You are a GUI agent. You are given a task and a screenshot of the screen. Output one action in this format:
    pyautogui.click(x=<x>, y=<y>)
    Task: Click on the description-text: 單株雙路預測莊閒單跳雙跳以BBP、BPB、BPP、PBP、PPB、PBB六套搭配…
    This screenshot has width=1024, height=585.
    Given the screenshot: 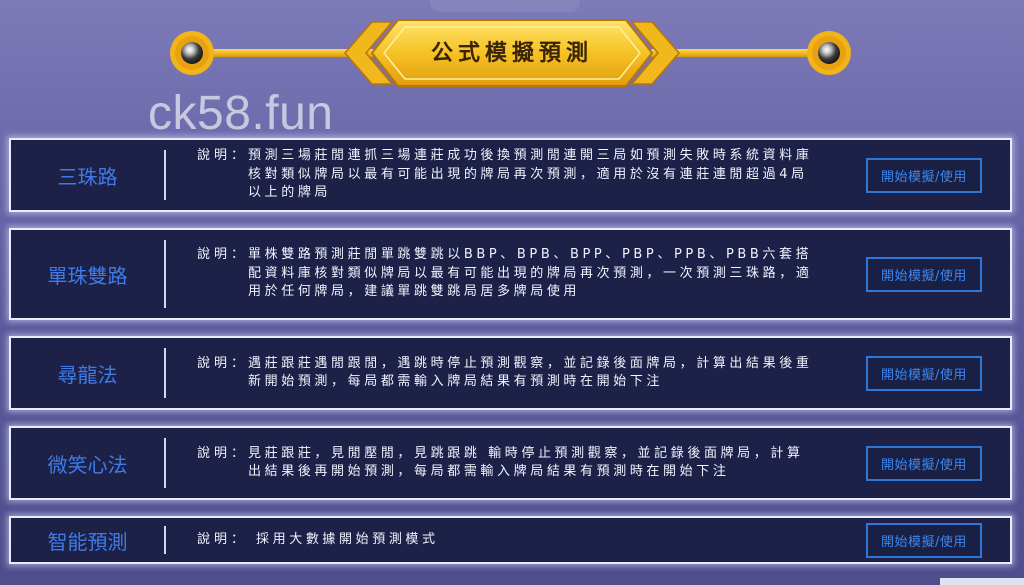 What is the action you would take?
    pyautogui.click(x=530, y=273)
    